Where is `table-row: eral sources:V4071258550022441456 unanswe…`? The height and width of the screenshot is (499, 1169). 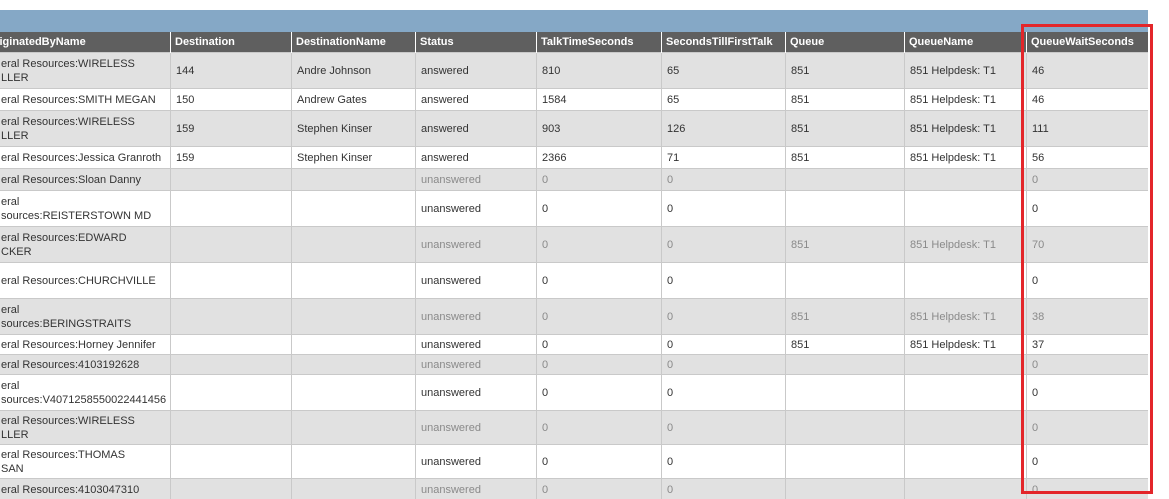
table-row: eral sources:V4071258550022441456 unanswe… is located at coordinates (574, 392).